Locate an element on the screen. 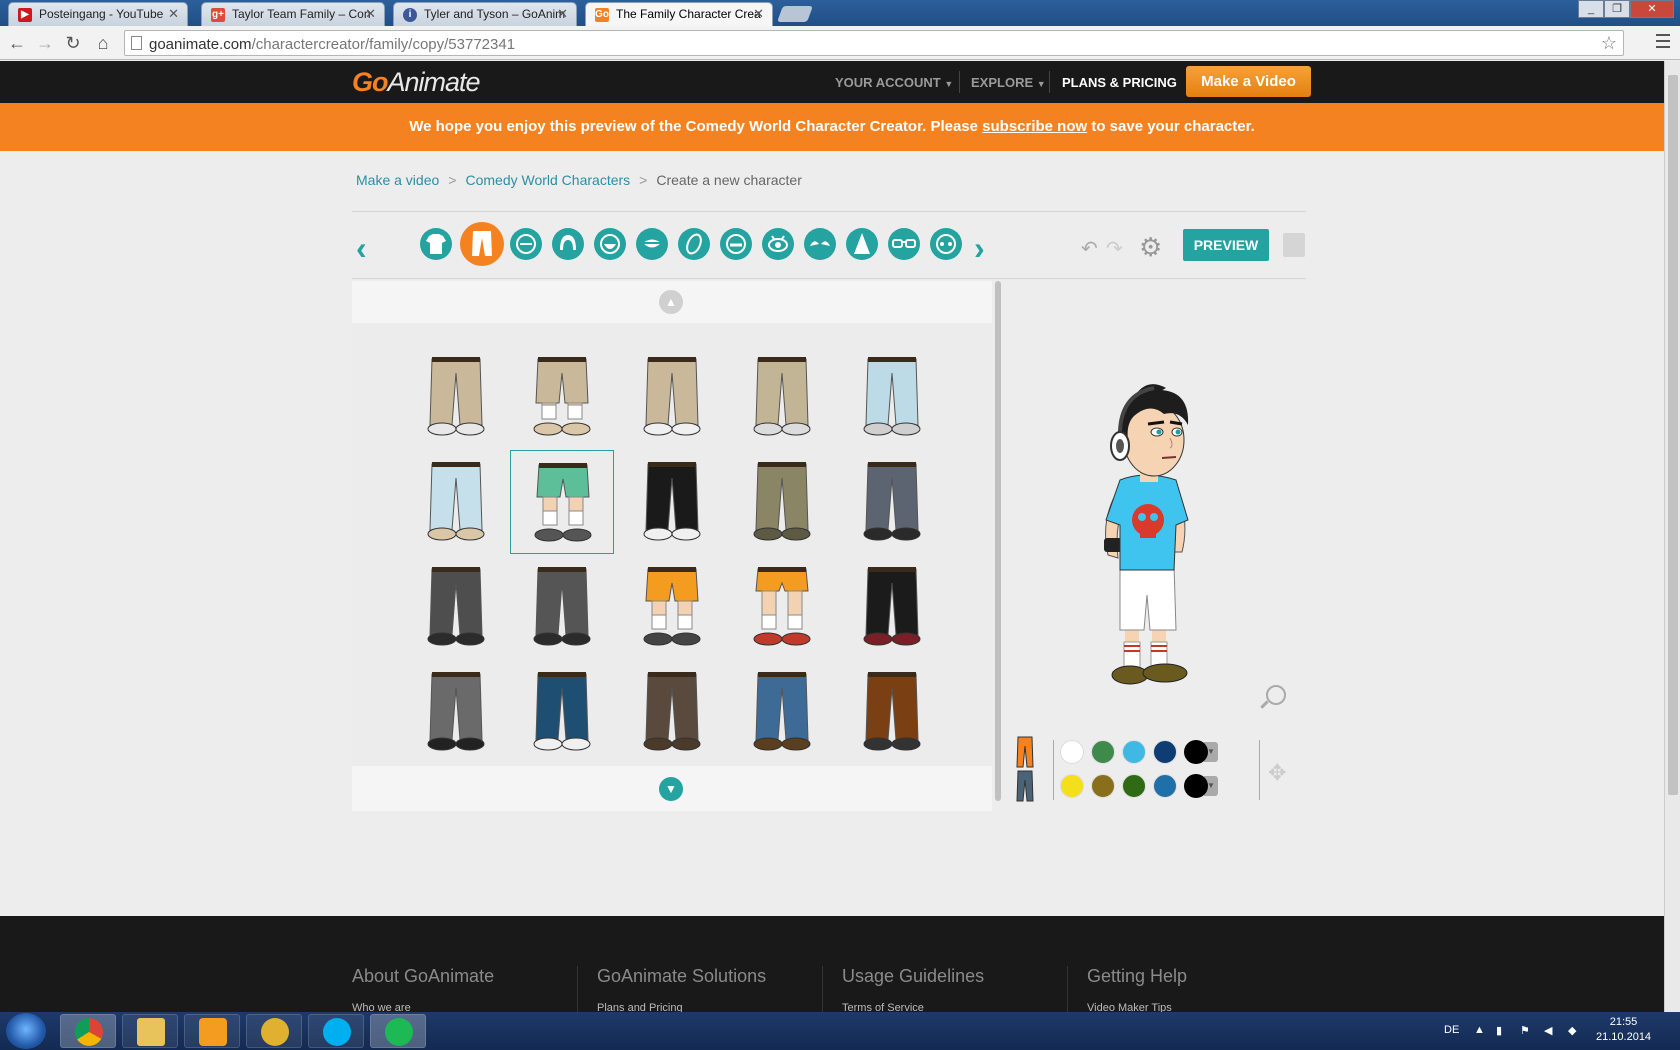 Image resolution: width=1680 pixels, height=1050 pixels. brow-icon is located at coordinates (820, 244).